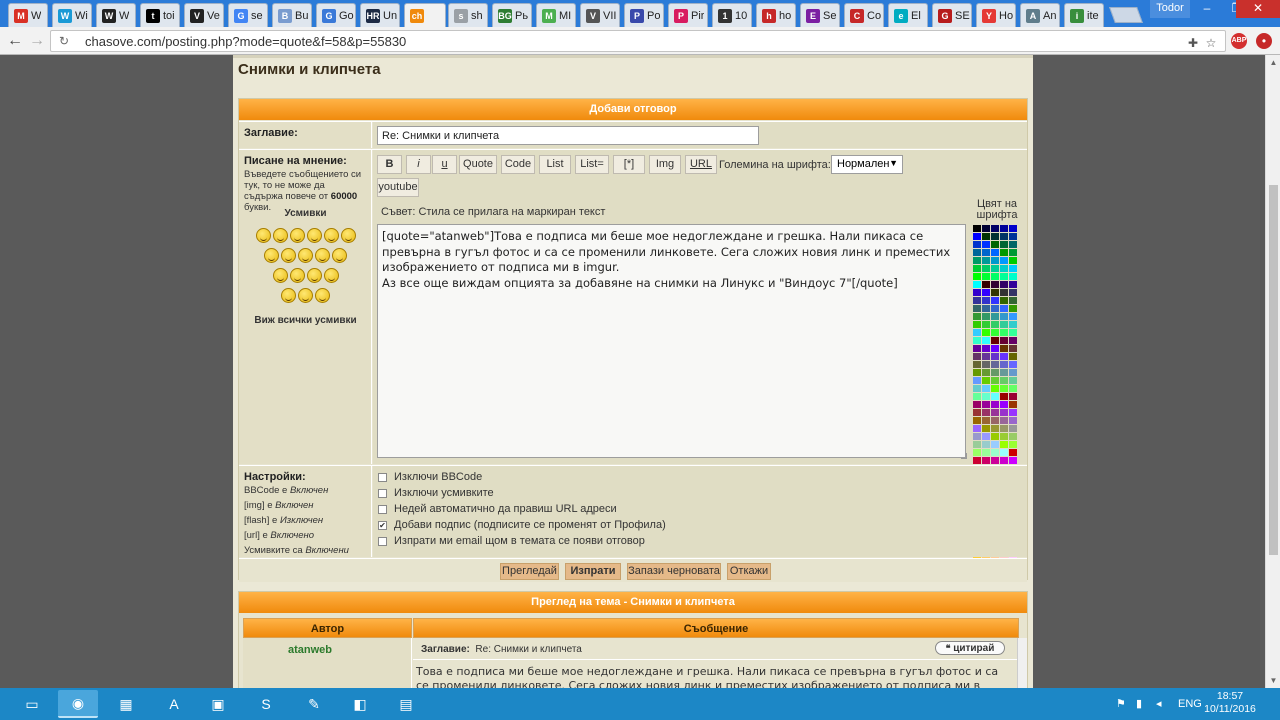  Describe the element at coordinates (204, 15) in the screenshot. I see `browser-tab: V Ve` at that location.